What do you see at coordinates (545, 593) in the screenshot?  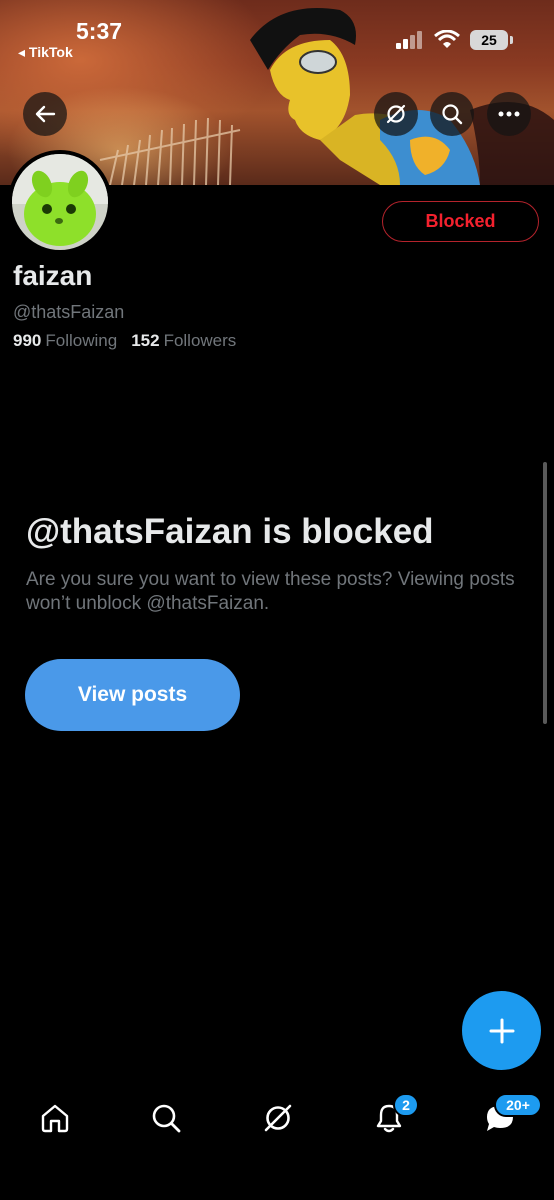 I see `scrollbar` at bounding box center [545, 593].